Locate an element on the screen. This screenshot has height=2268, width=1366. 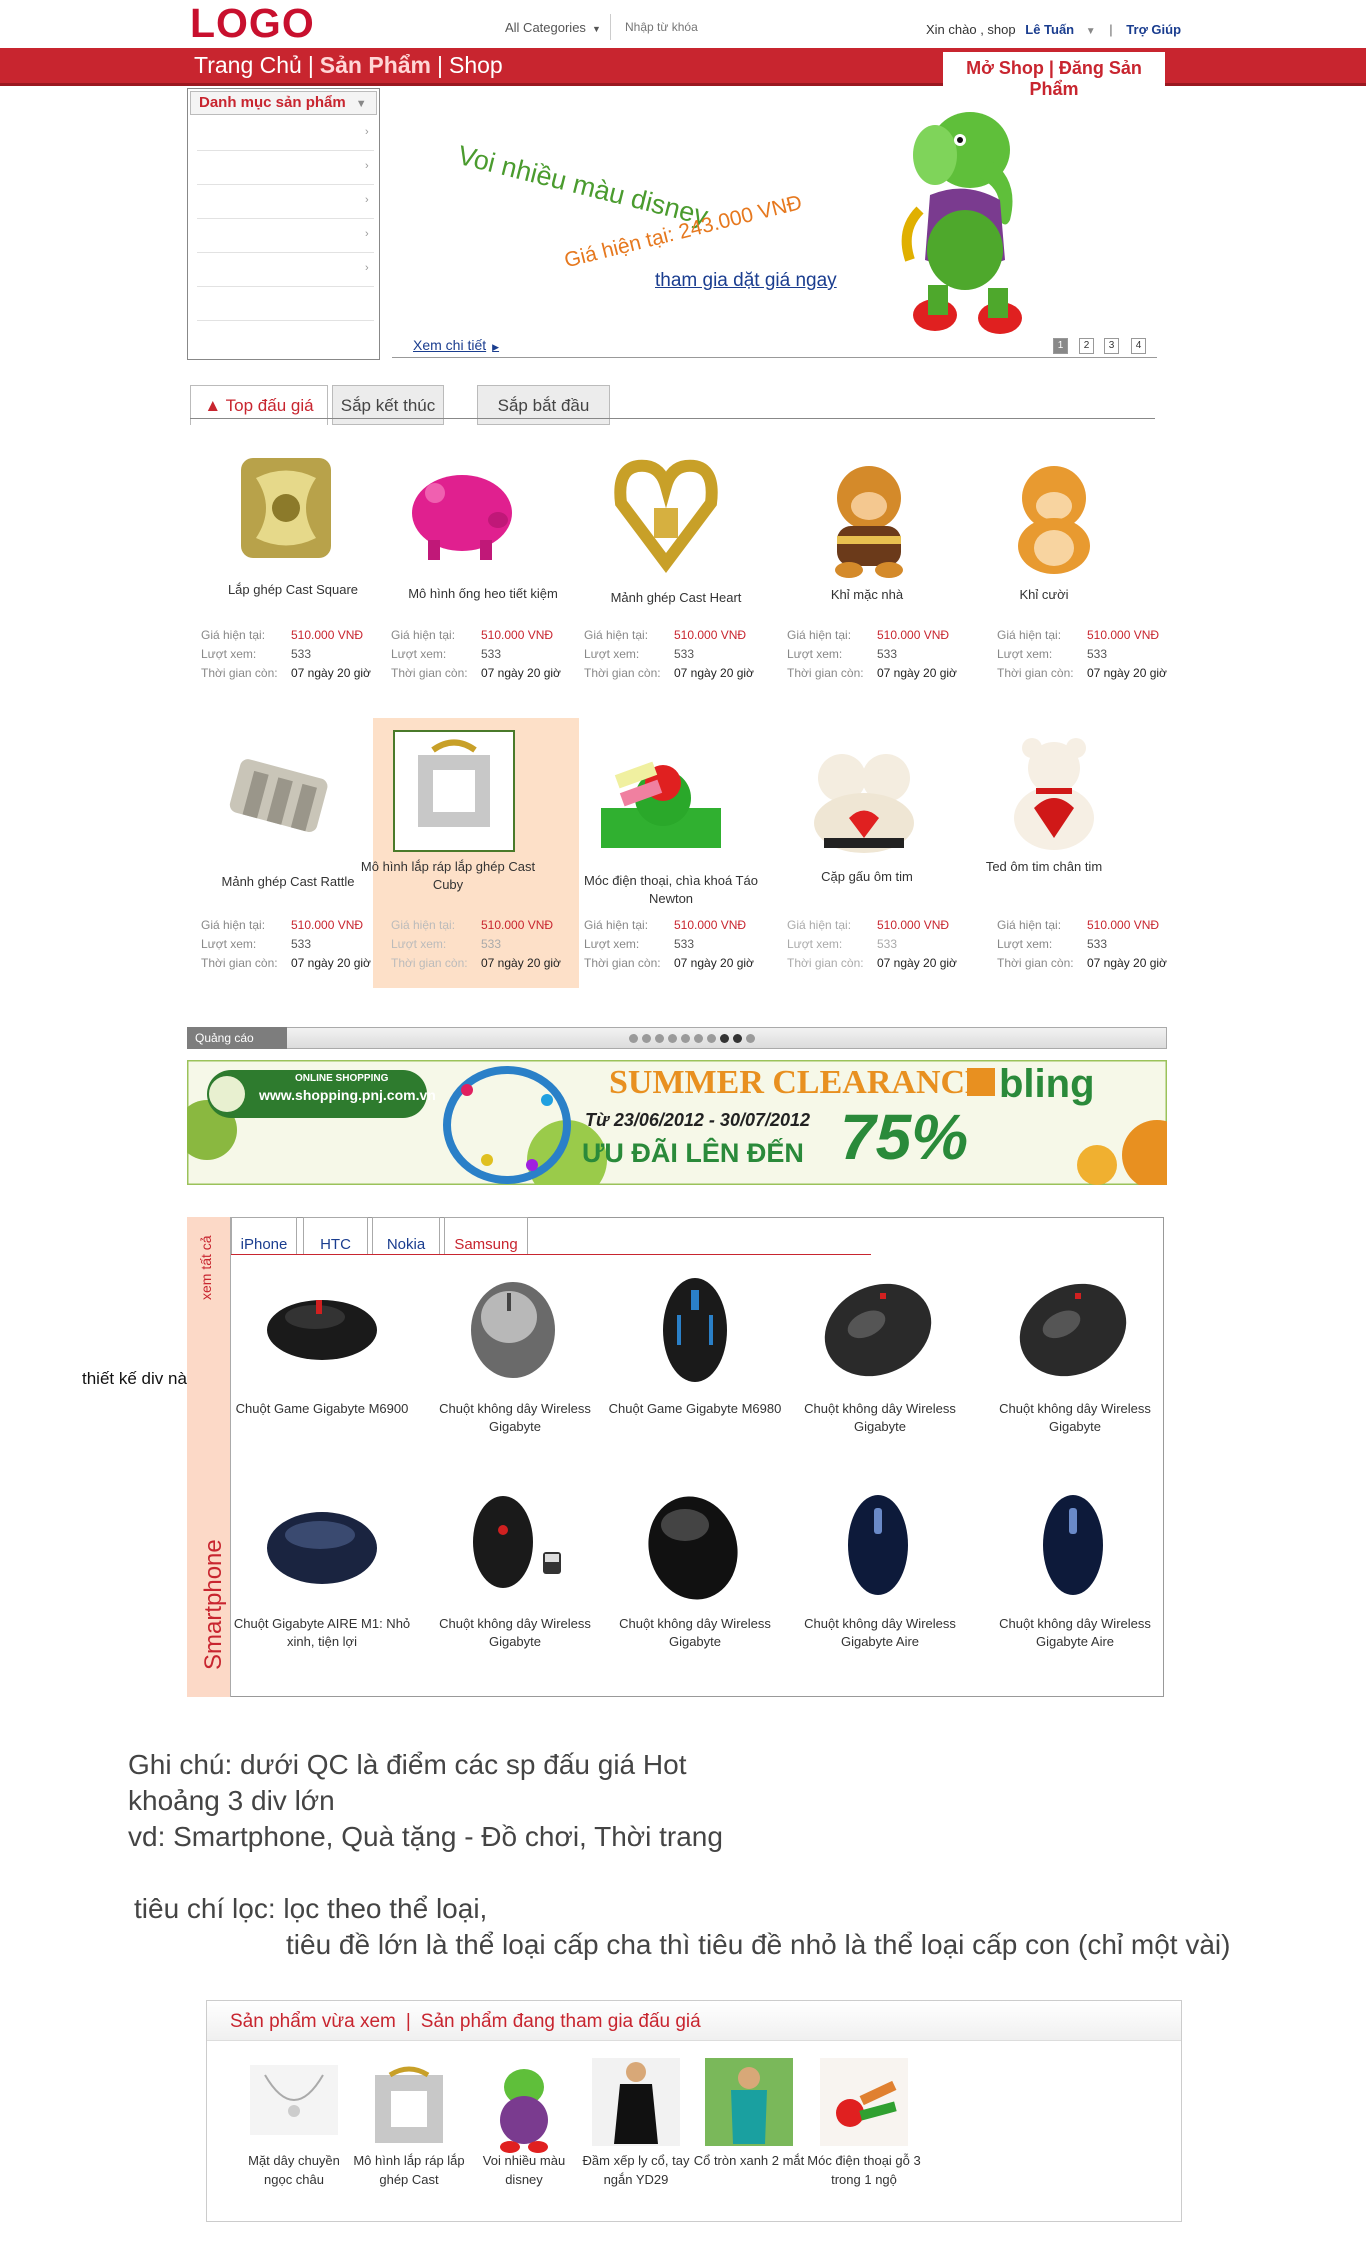
category-select: All Categories ▼ is located at coordinates (553, 27).